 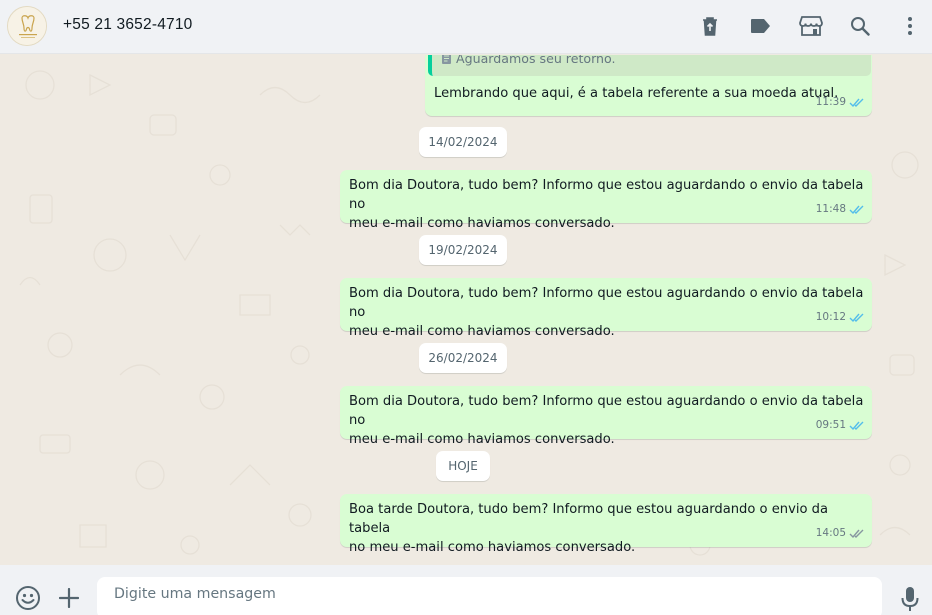 I want to click on date-divider-label: 26/02/2024, so click(x=463, y=358).